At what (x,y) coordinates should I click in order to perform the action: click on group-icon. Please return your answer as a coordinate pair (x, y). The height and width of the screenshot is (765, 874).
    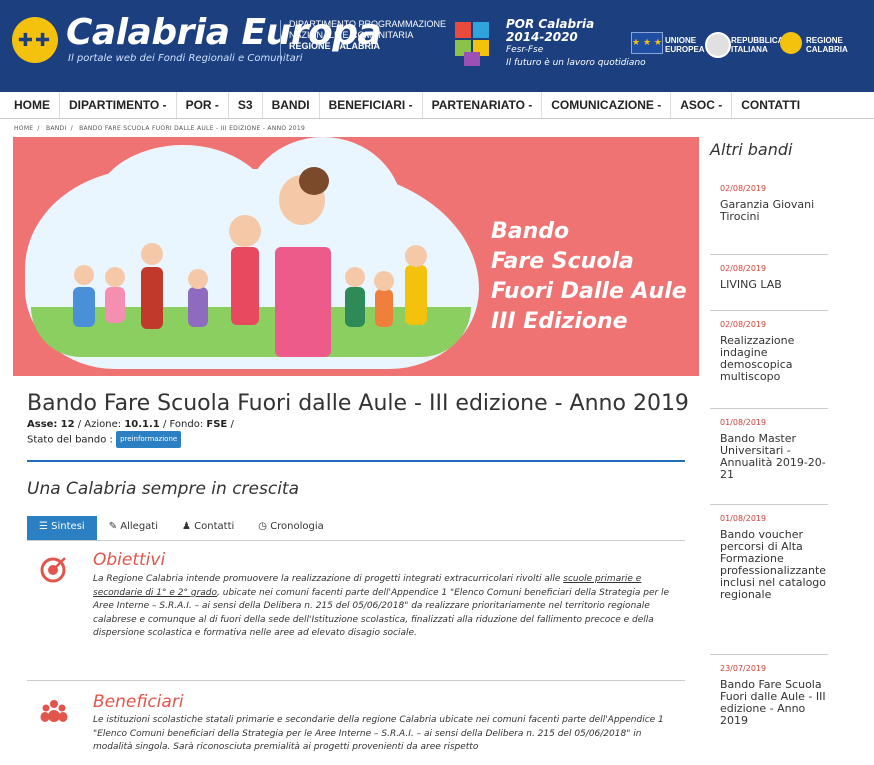
    Looking at the image, I should click on (54, 711).